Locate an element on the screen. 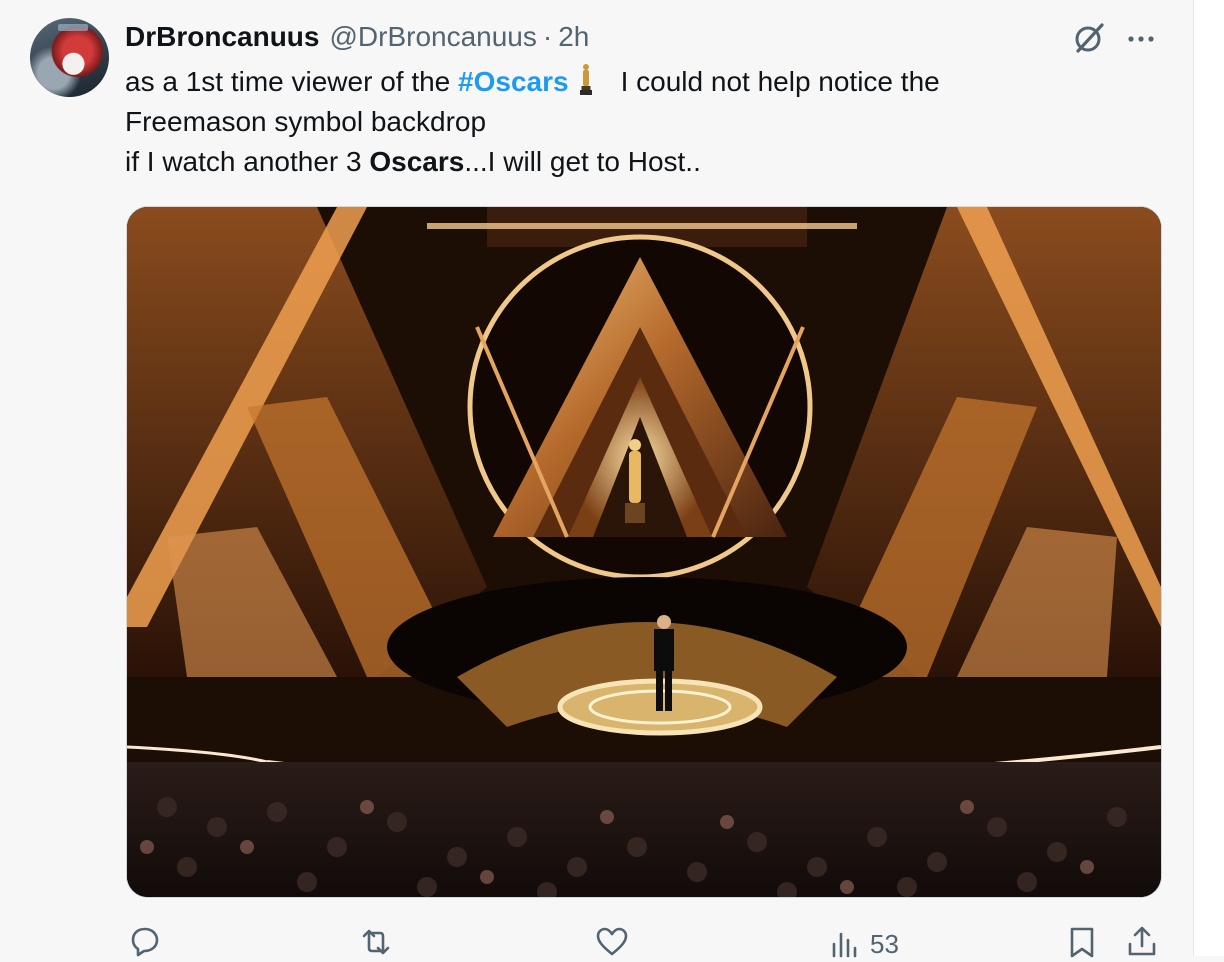 The width and height of the screenshot is (1224, 962). views-button: 53 is located at coordinates (863, 944).